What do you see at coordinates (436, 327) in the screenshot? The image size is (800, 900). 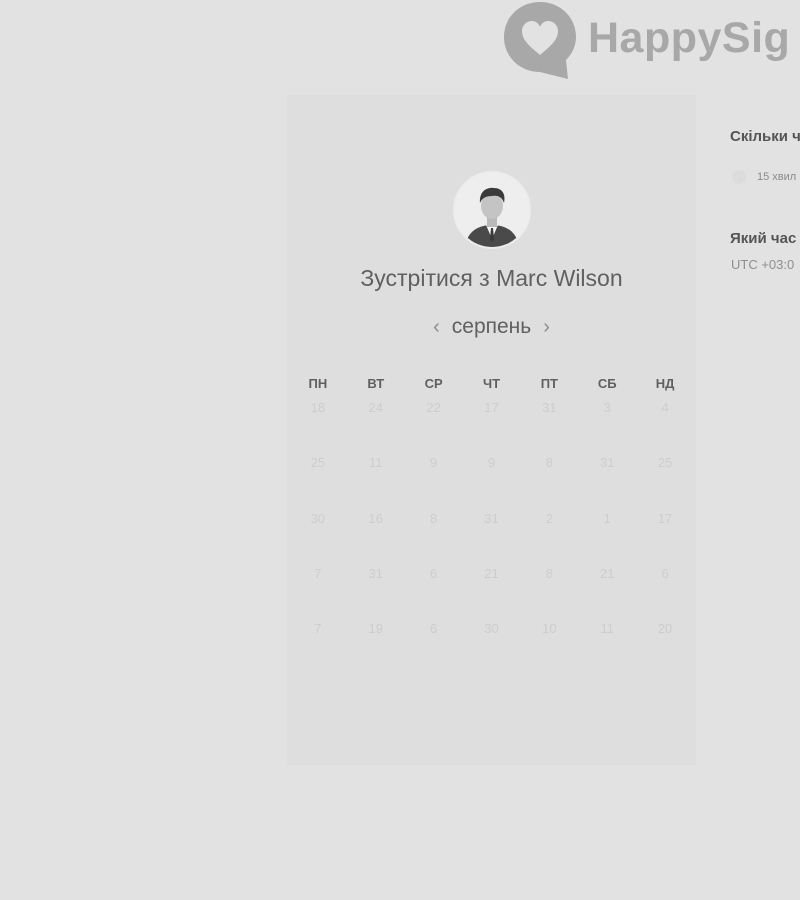 I see `chevron-left-icon: ‹` at bounding box center [436, 327].